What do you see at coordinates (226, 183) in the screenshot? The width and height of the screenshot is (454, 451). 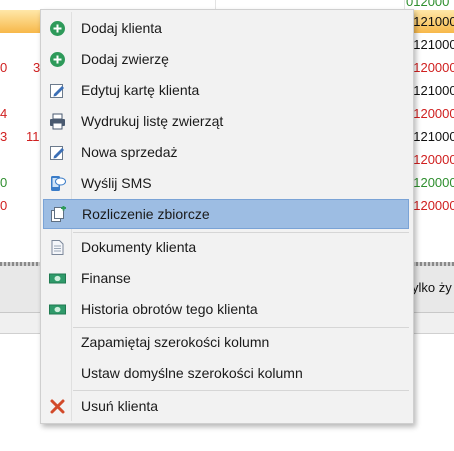 I see `menu-item-wyslij-sms: Wyślij SMS` at bounding box center [226, 183].